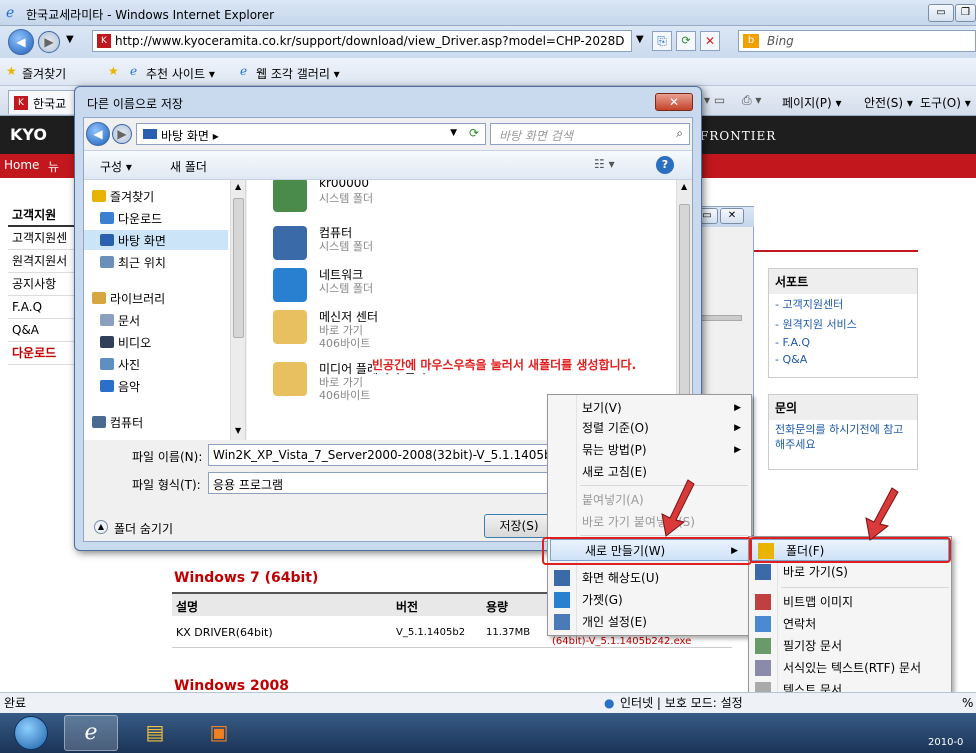  What do you see at coordinates (156, 298) in the screenshot?
I see `tree-item: 라이브러리` at bounding box center [156, 298].